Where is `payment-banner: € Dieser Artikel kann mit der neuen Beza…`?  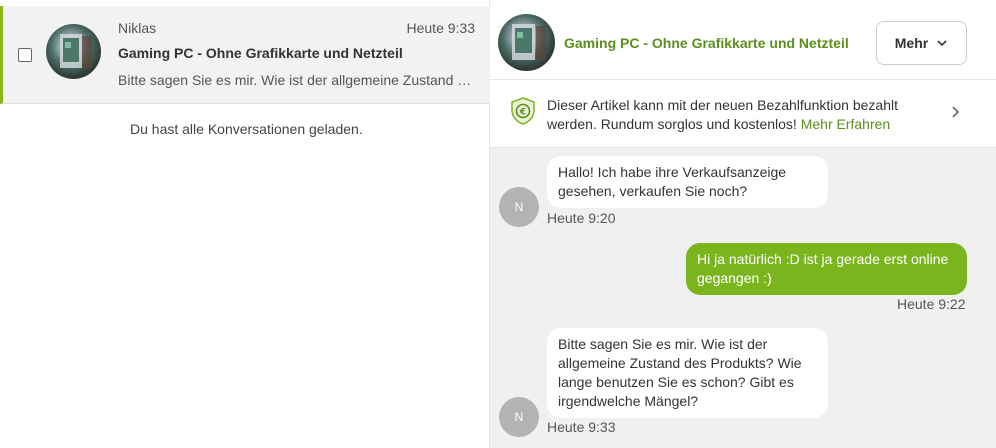 payment-banner: € Dieser Artikel kann mit der neuen Beza… is located at coordinates (743, 114).